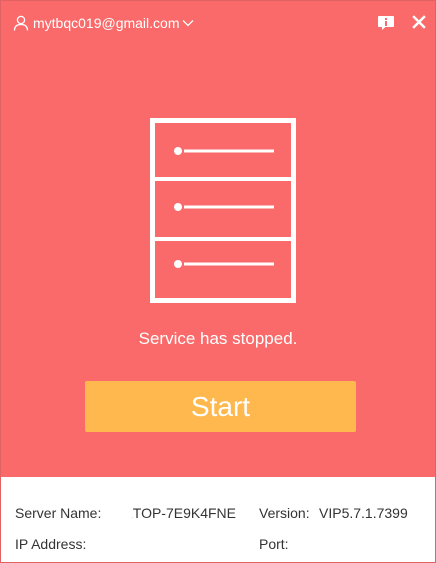 This screenshot has width=436, height=563. I want to click on service-status: Service has stopped., so click(218, 338).